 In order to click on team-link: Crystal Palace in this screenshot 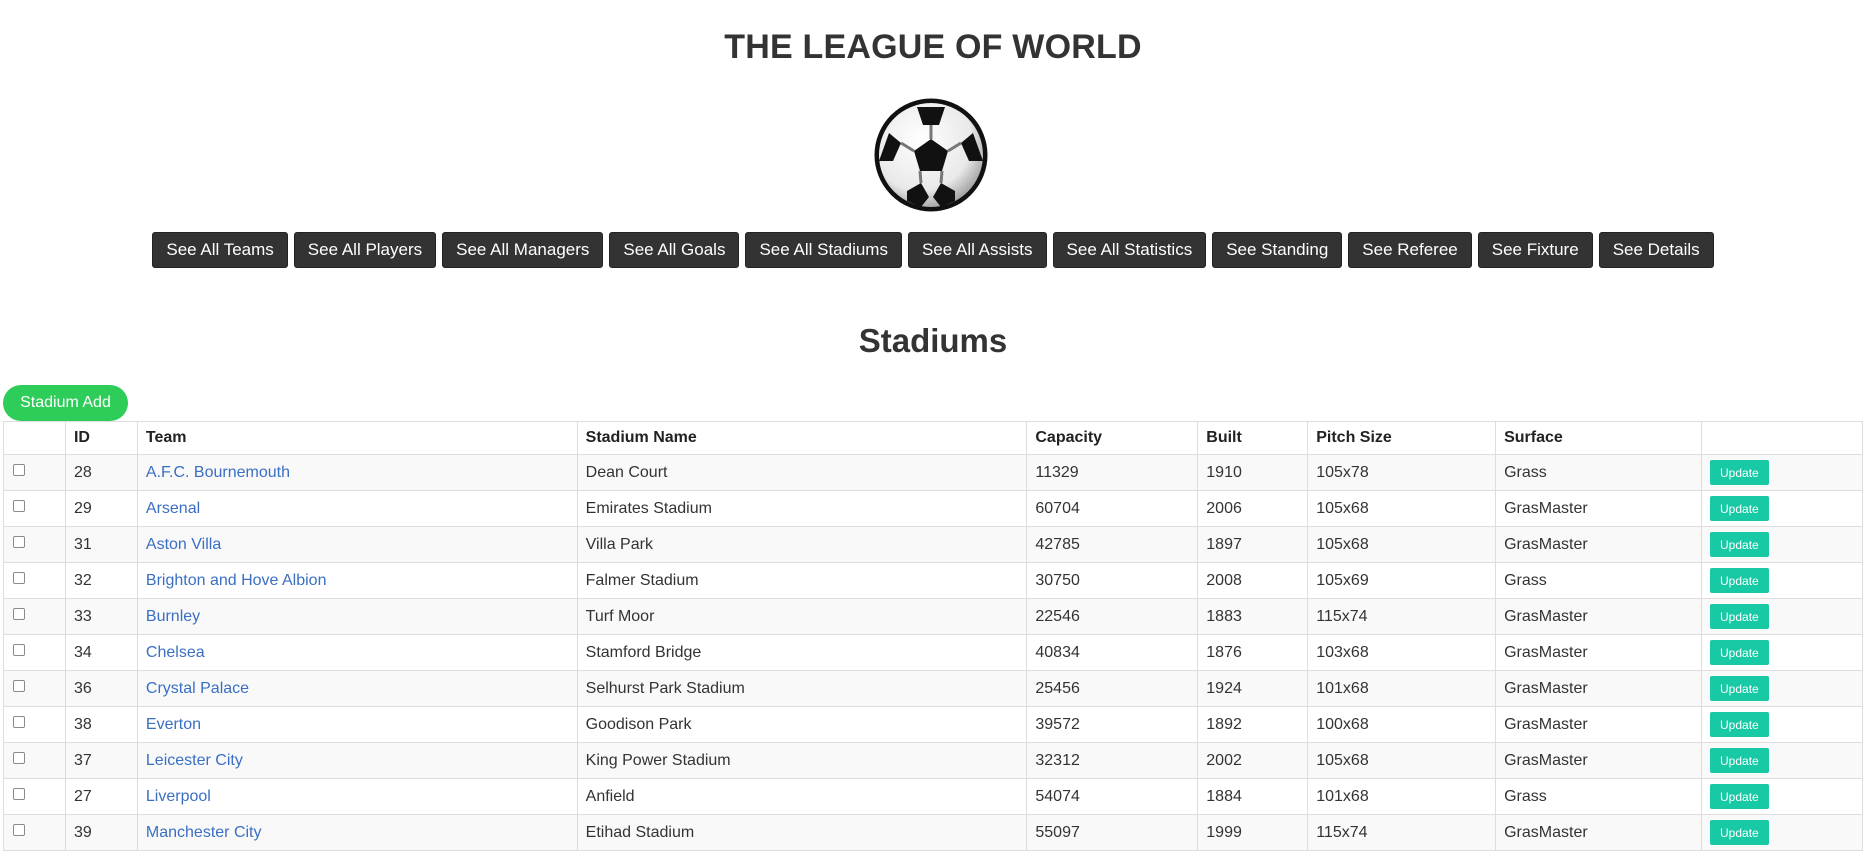, I will do `click(197, 688)`.